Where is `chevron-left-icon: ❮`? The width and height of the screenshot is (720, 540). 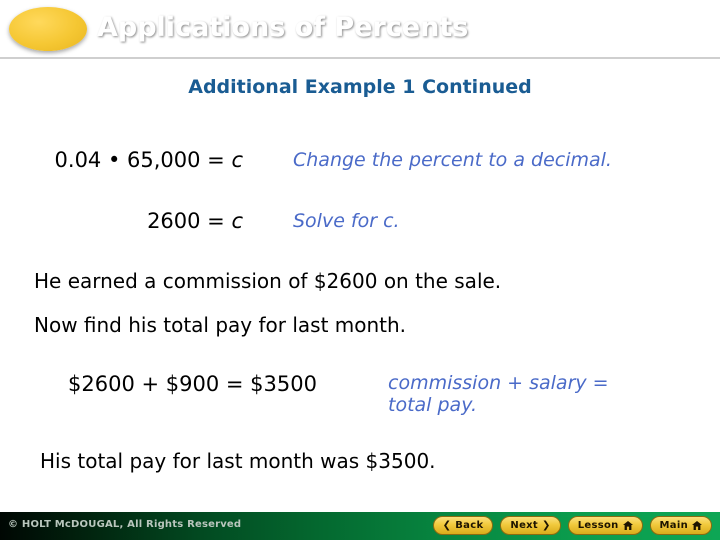
chevron-left-icon: ❮ is located at coordinates (447, 525).